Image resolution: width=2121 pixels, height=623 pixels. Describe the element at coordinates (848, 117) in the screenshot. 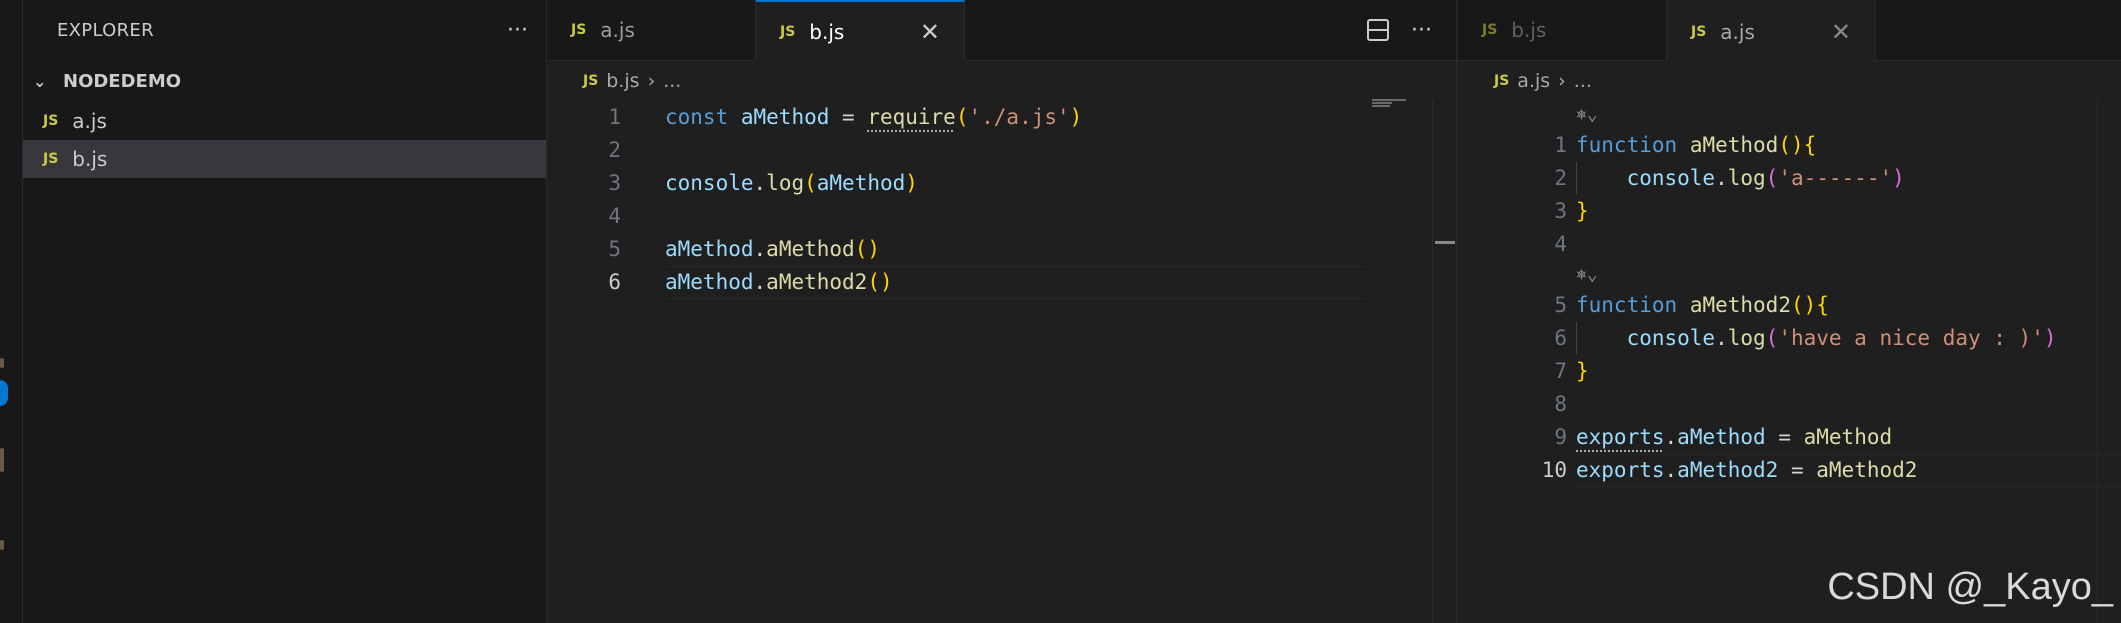

I see `code-token: =` at that location.